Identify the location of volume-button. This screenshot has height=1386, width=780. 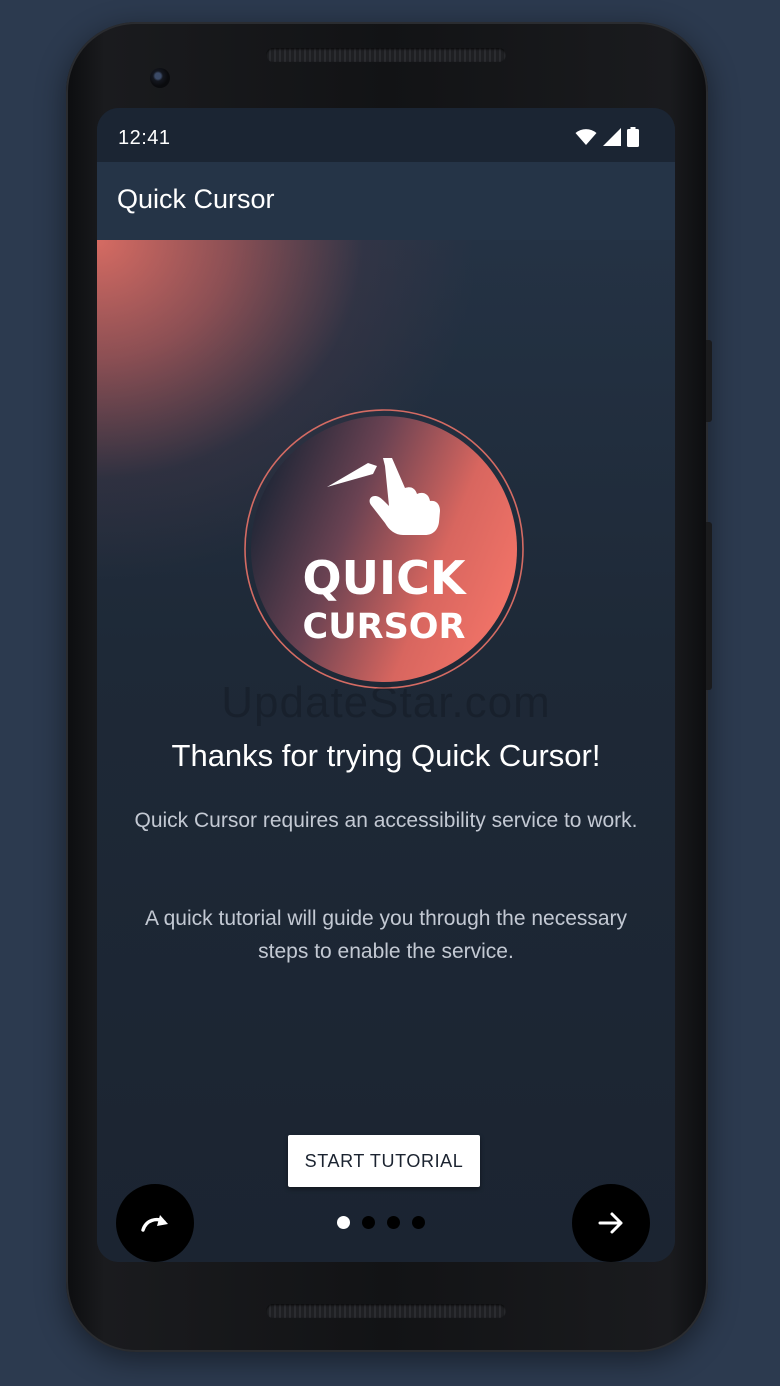
(709, 606).